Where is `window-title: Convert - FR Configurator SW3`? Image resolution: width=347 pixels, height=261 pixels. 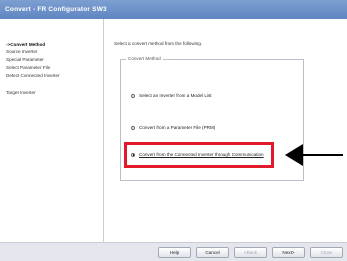
window-title: Convert - FR Configurator SW3 is located at coordinates (173, 9).